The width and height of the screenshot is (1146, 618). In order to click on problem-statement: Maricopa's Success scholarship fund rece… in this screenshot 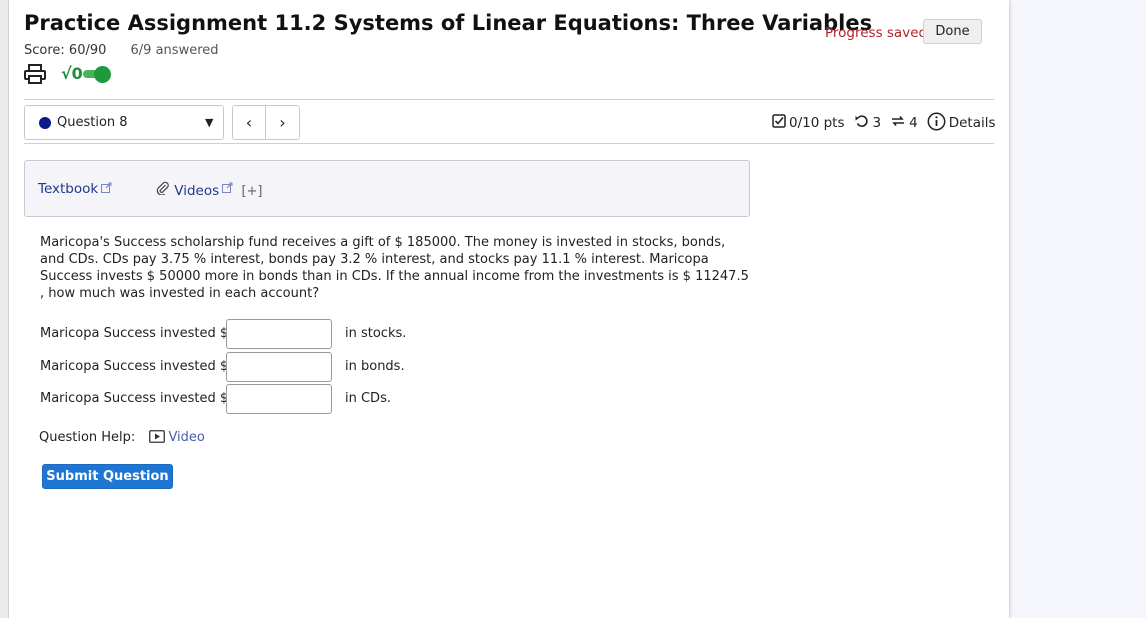, I will do `click(394, 268)`.